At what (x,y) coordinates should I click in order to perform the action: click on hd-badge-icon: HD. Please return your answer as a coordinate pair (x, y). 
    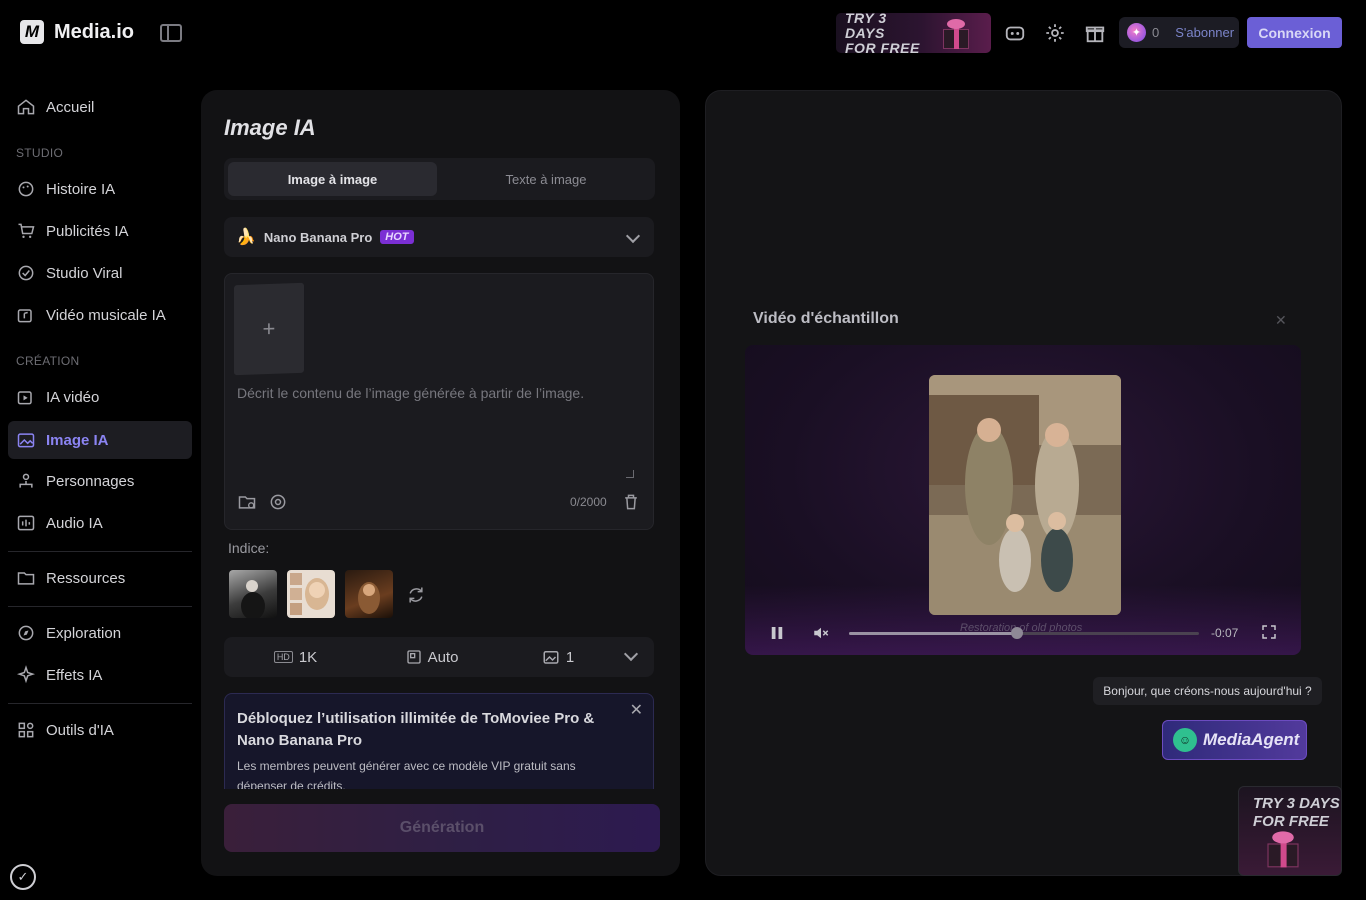
    Looking at the image, I should click on (283, 657).